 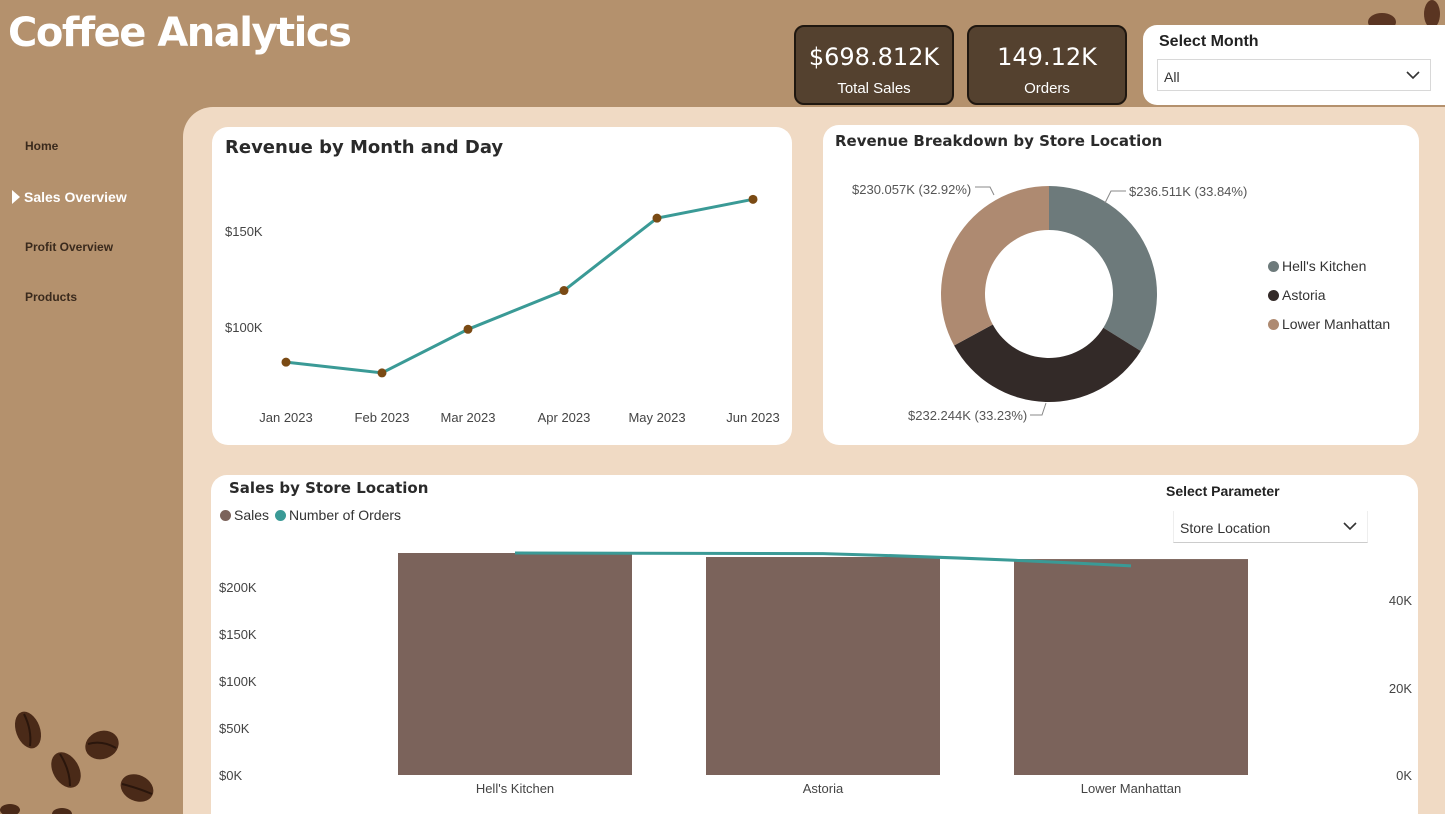 What do you see at coordinates (286, 417) in the screenshot?
I see `x-tick-label: Jan 2023` at bounding box center [286, 417].